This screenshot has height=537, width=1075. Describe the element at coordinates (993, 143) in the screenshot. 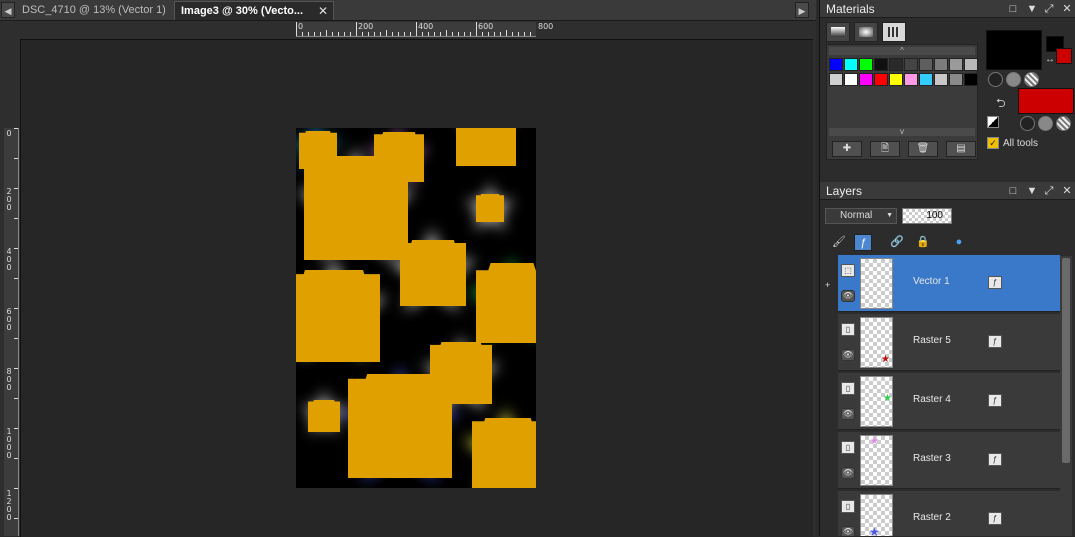

I see `all-tools-checkbox: ✓` at that location.